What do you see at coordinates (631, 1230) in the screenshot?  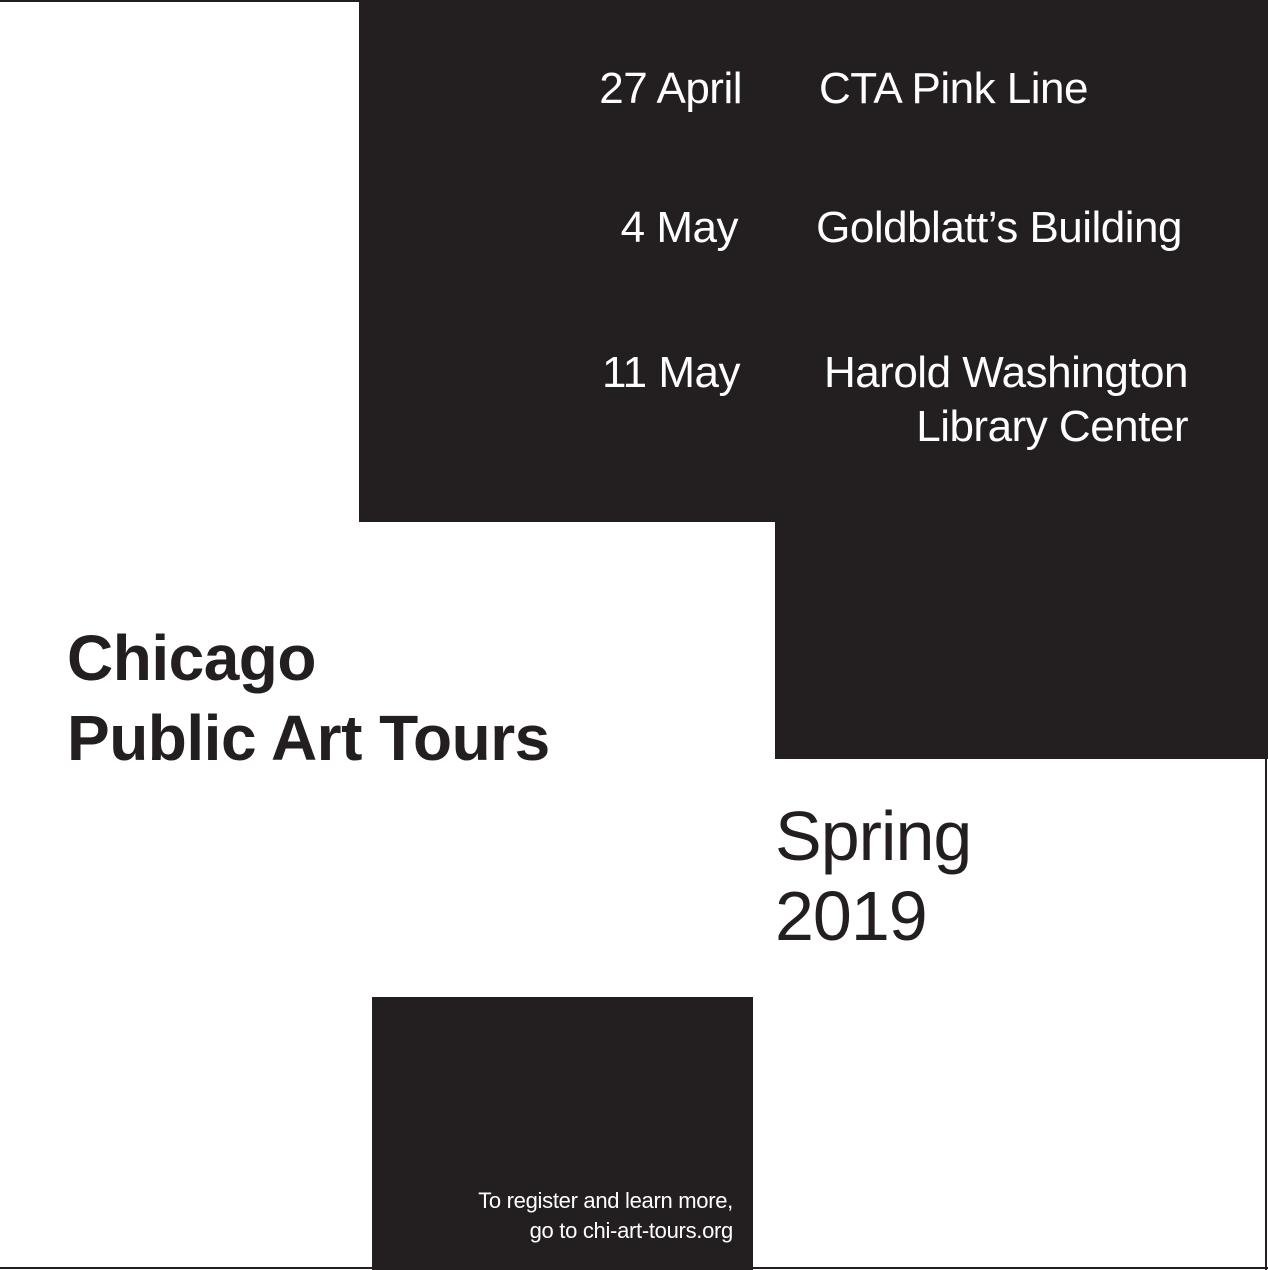 I see `register-link-text: go to chi-art-tours.org` at bounding box center [631, 1230].